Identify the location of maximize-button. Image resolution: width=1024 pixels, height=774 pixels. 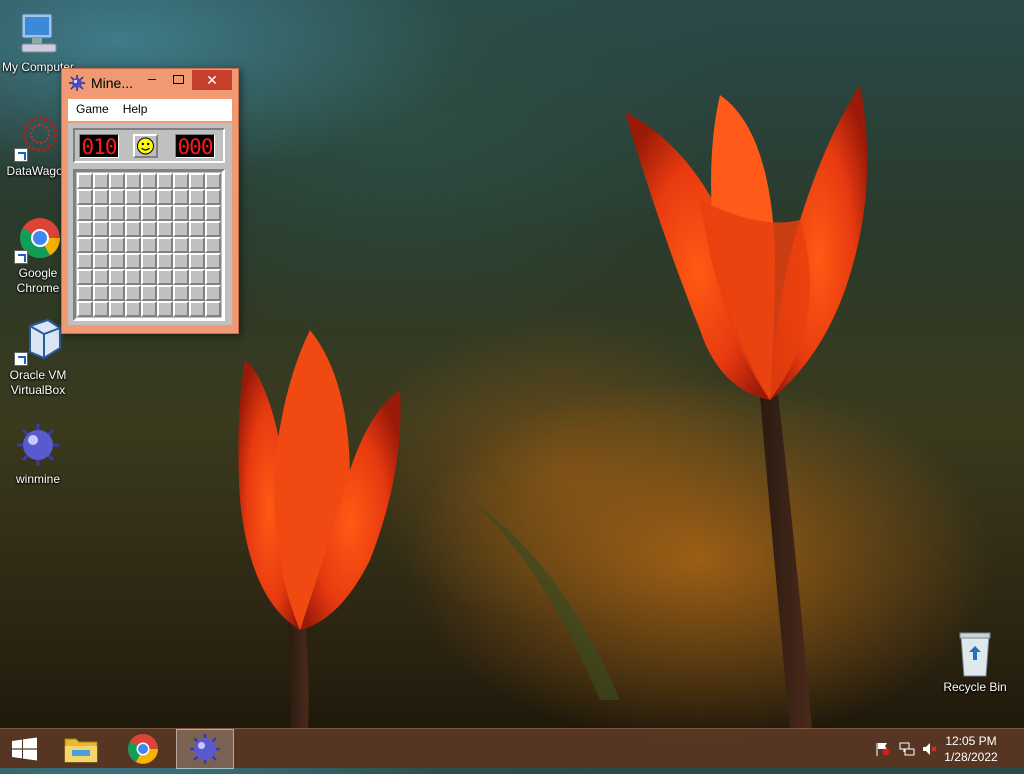
(178, 80).